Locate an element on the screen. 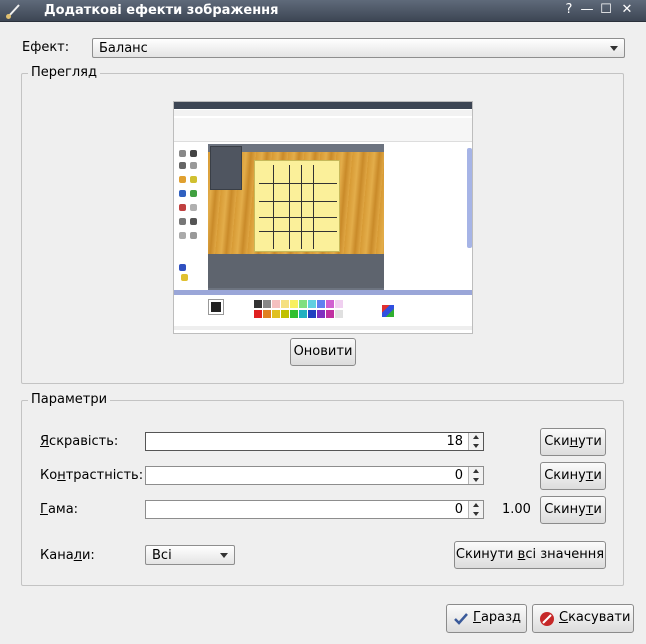  contrast-reset-button: Скинути is located at coordinates (573, 476).